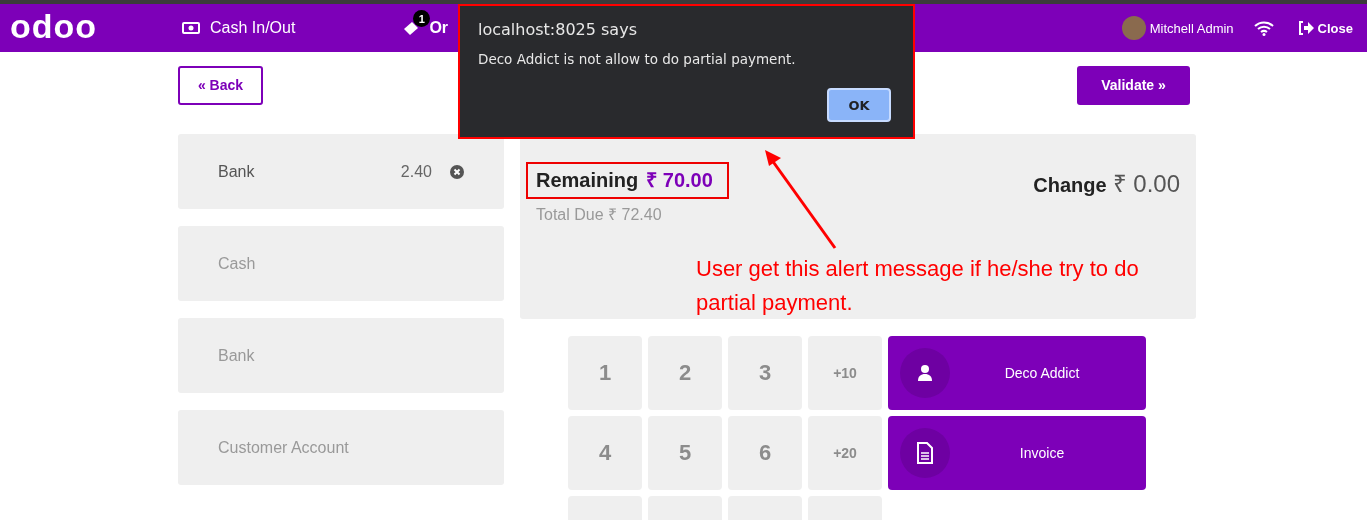  Describe the element at coordinates (1017, 453) in the screenshot. I see `invoice-button: Invoice` at that location.